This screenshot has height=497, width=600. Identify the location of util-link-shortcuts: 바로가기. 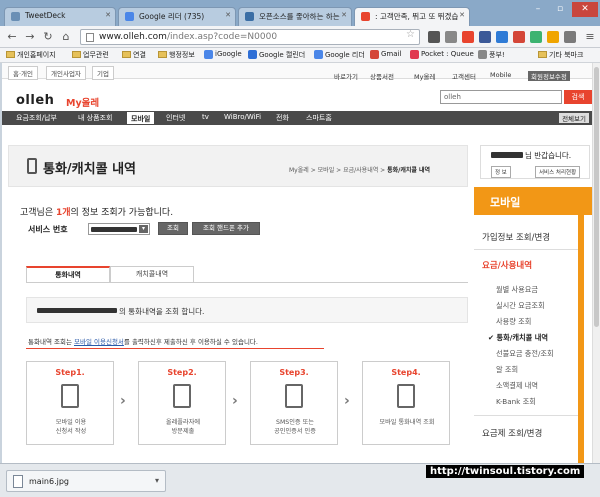
(346, 76).